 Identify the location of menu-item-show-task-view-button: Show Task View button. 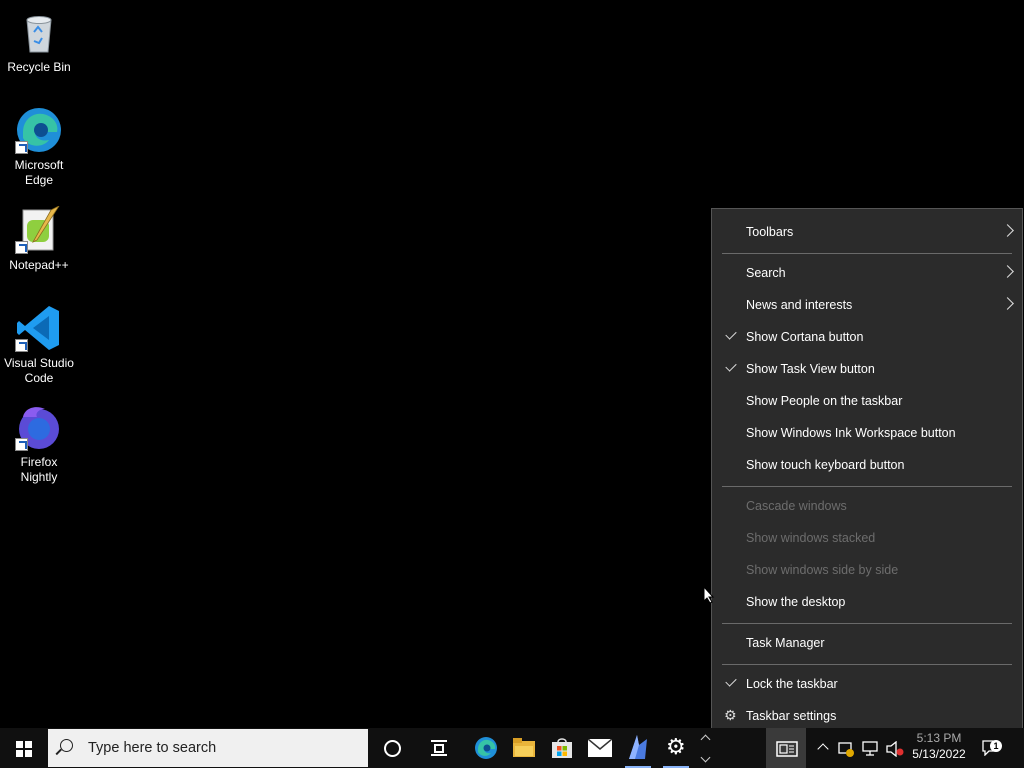
(867, 370).